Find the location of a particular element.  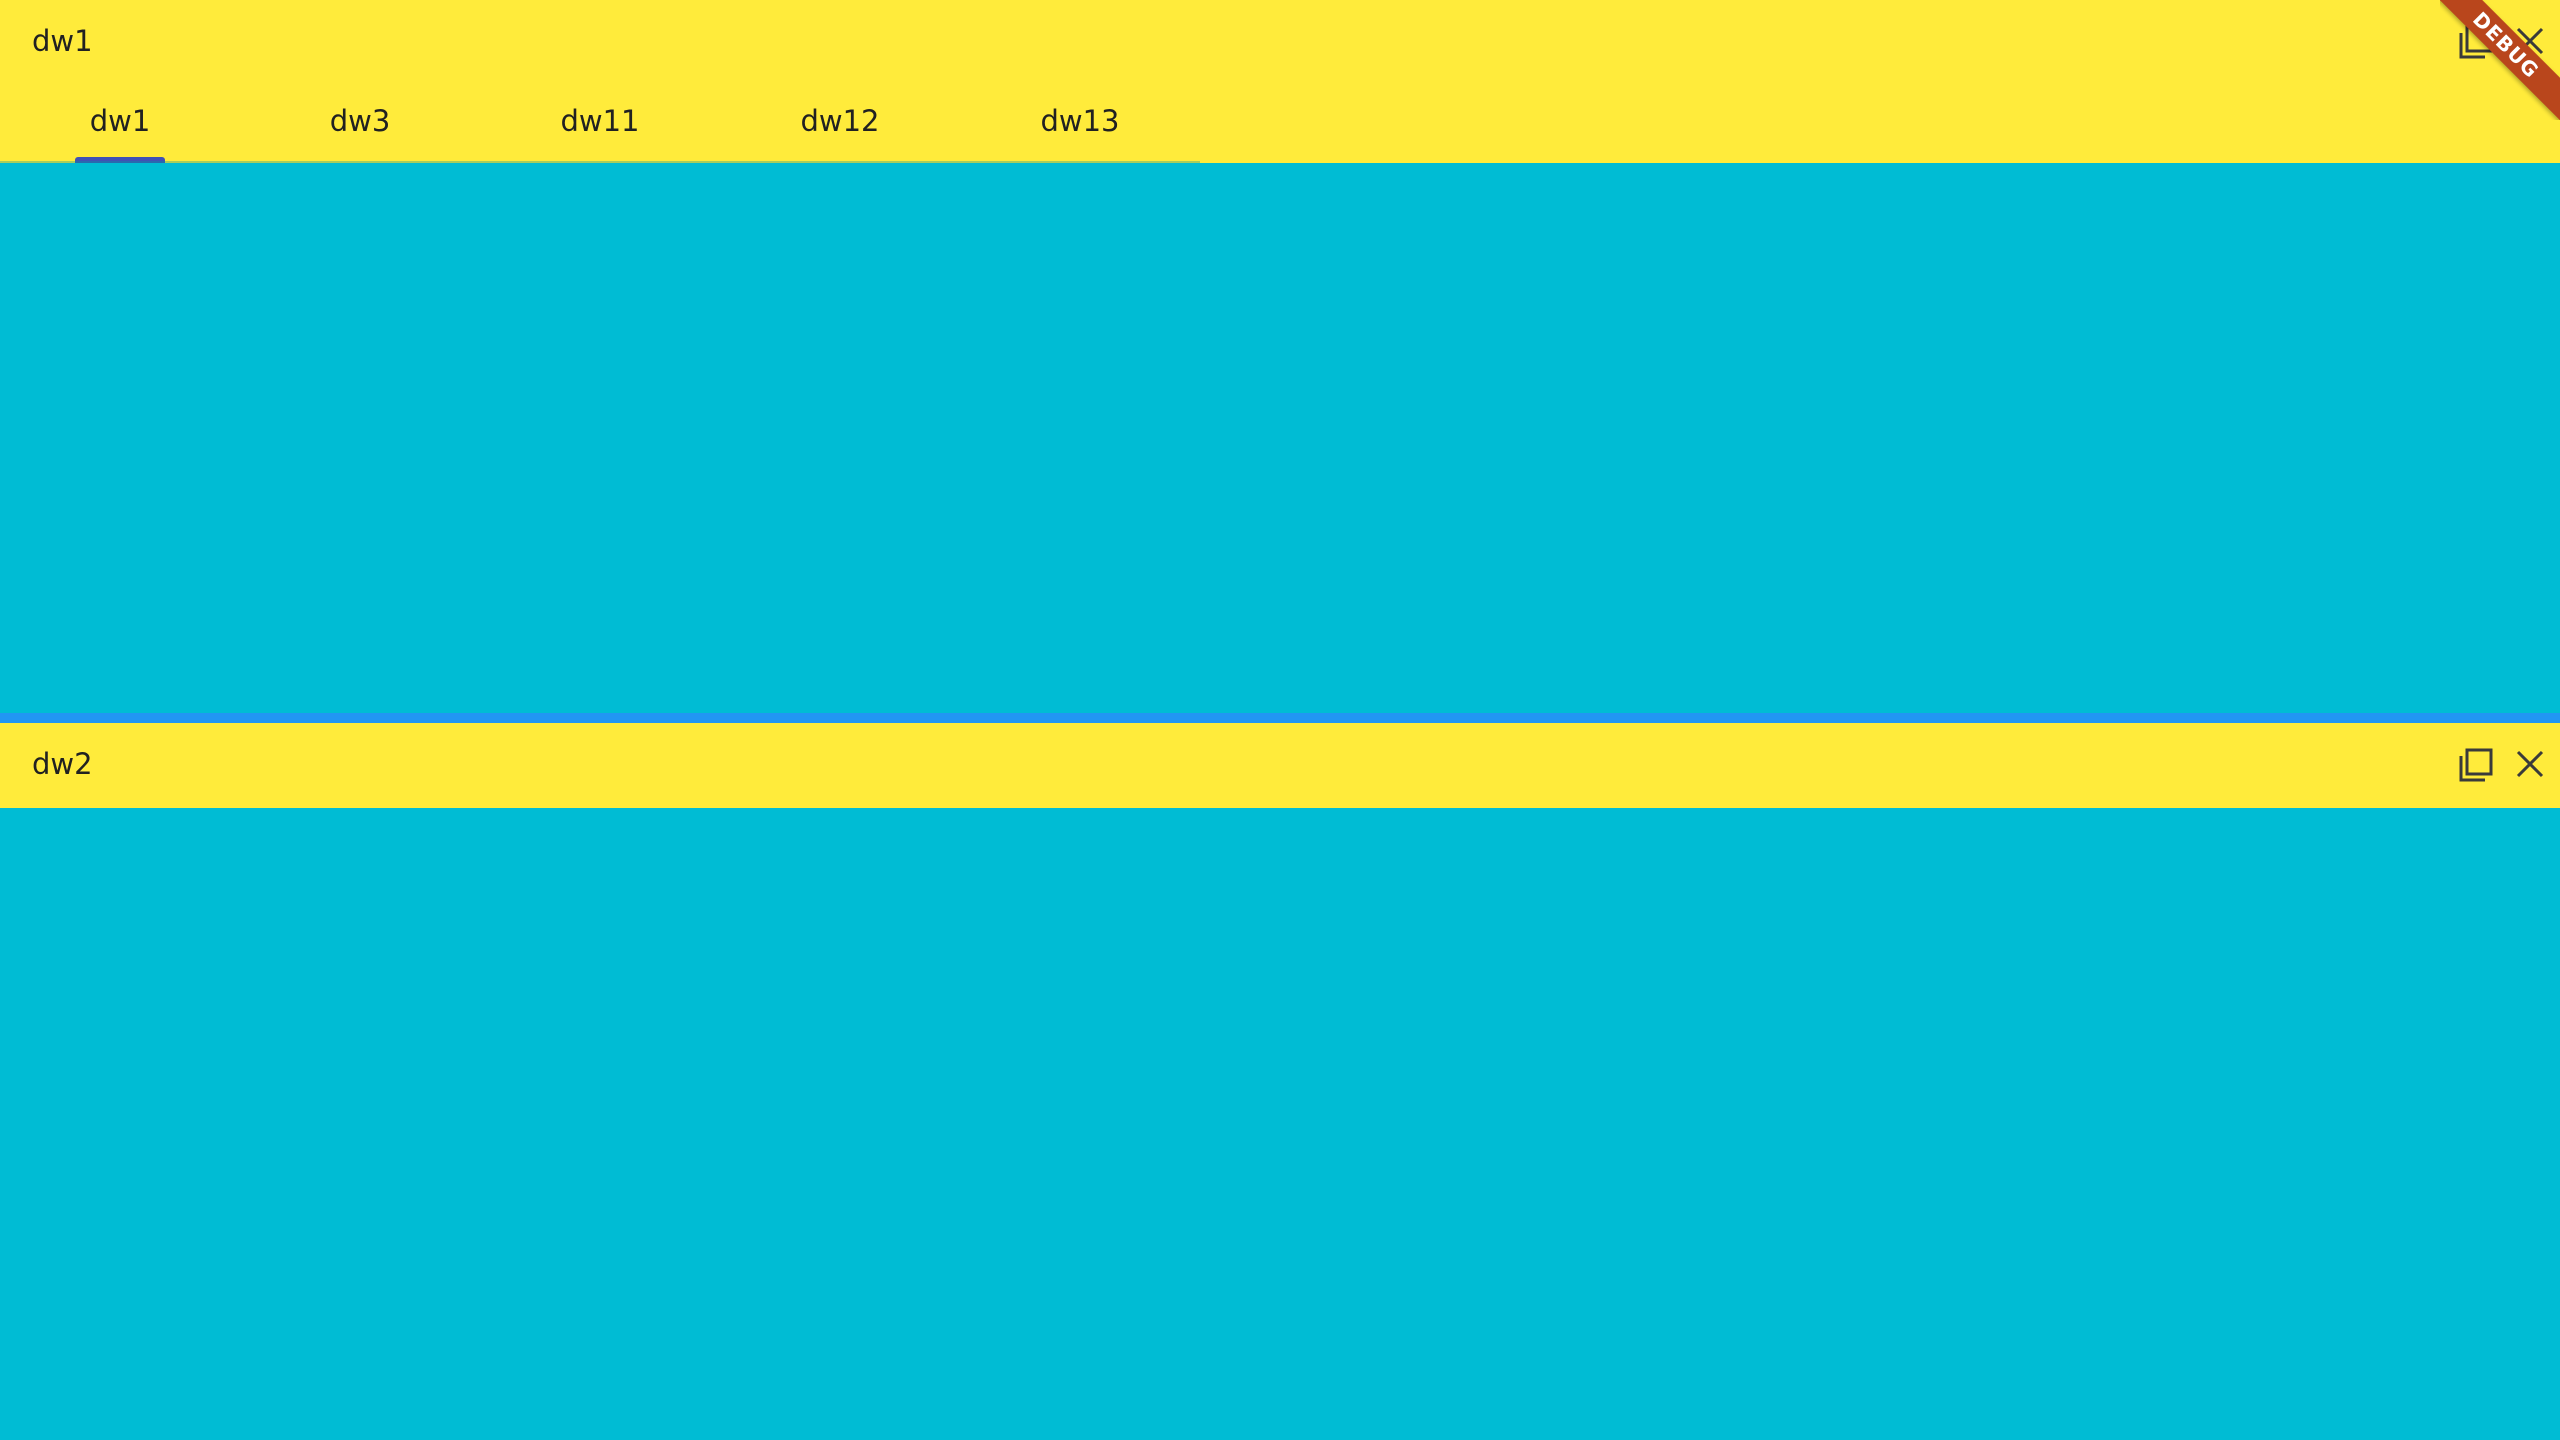

tab-dw1: dw1 is located at coordinates (120, 122).